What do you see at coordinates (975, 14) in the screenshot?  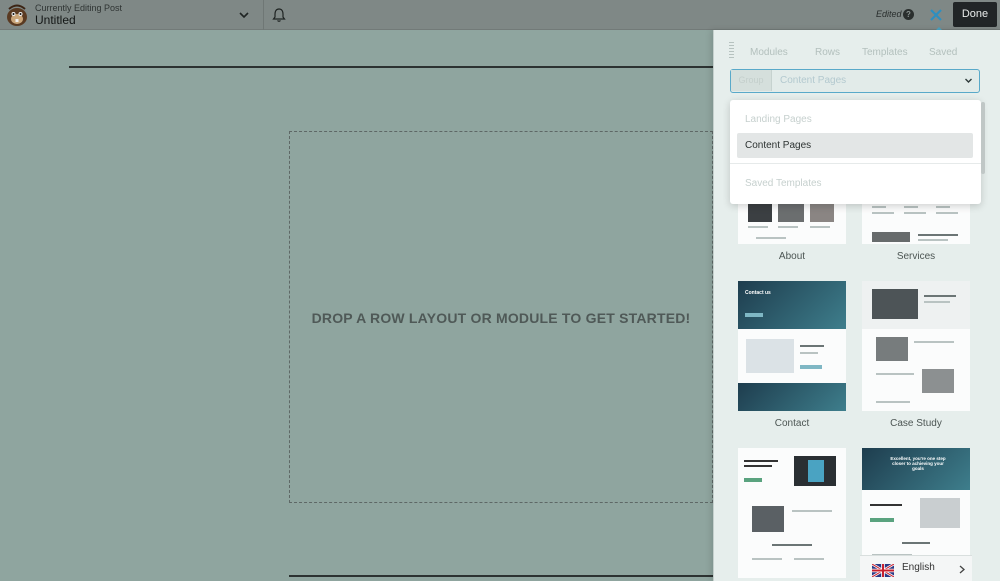 I see `done-button: Done` at bounding box center [975, 14].